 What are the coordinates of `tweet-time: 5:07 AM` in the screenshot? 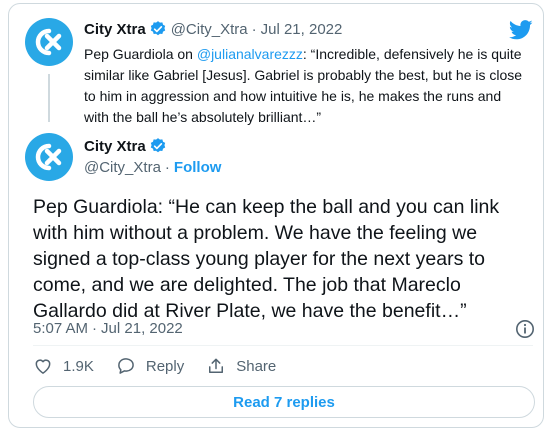 It's located at (60, 328).